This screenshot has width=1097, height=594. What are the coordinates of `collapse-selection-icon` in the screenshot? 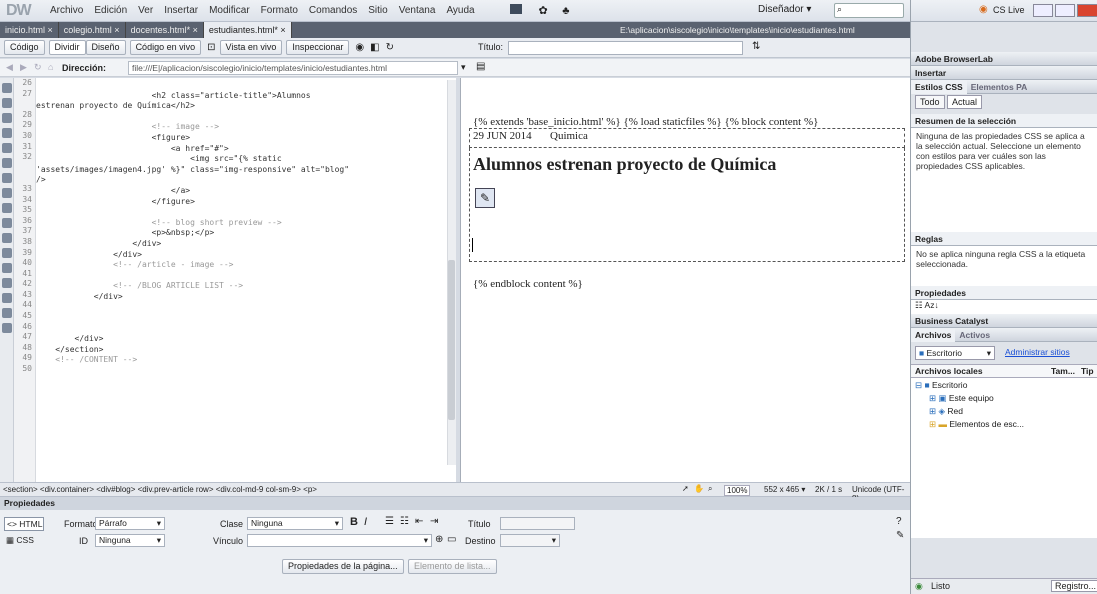 It's located at (6, 118).